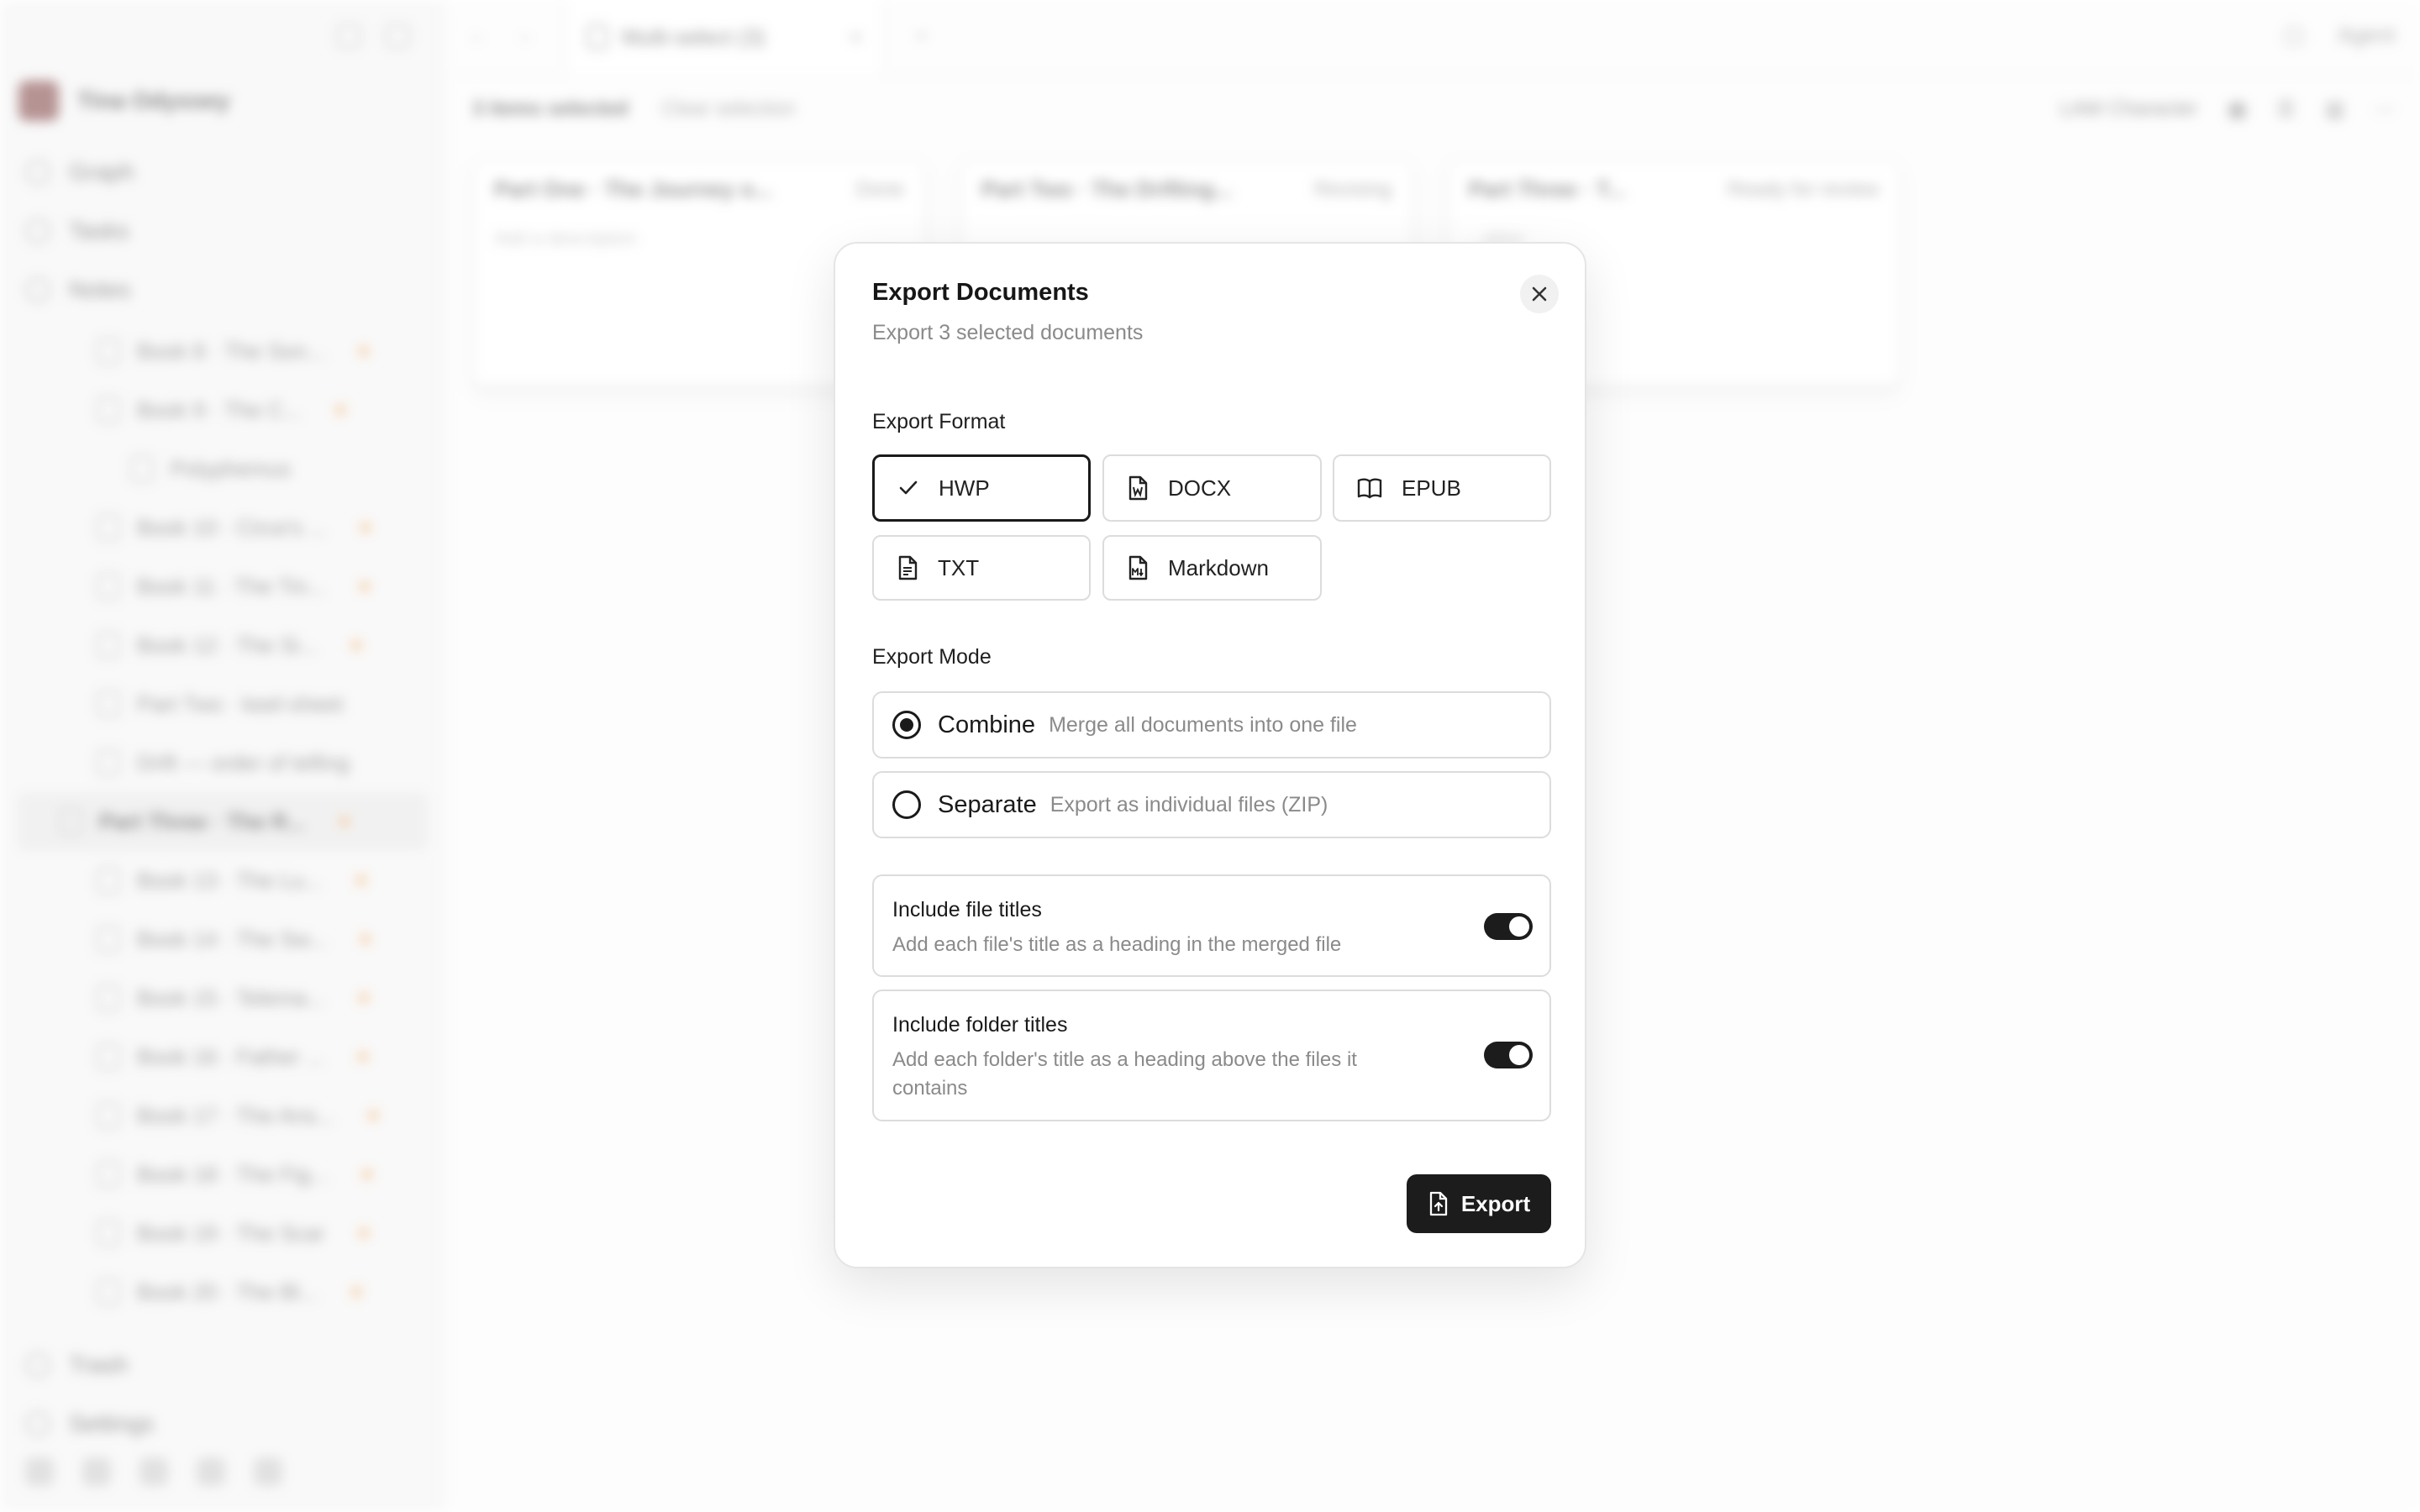 The height and width of the screenshot is (1512, 2420). Describe the element at coordinates (1138, 567) in the screenshot. I see `markdown-file-icon` at that location.